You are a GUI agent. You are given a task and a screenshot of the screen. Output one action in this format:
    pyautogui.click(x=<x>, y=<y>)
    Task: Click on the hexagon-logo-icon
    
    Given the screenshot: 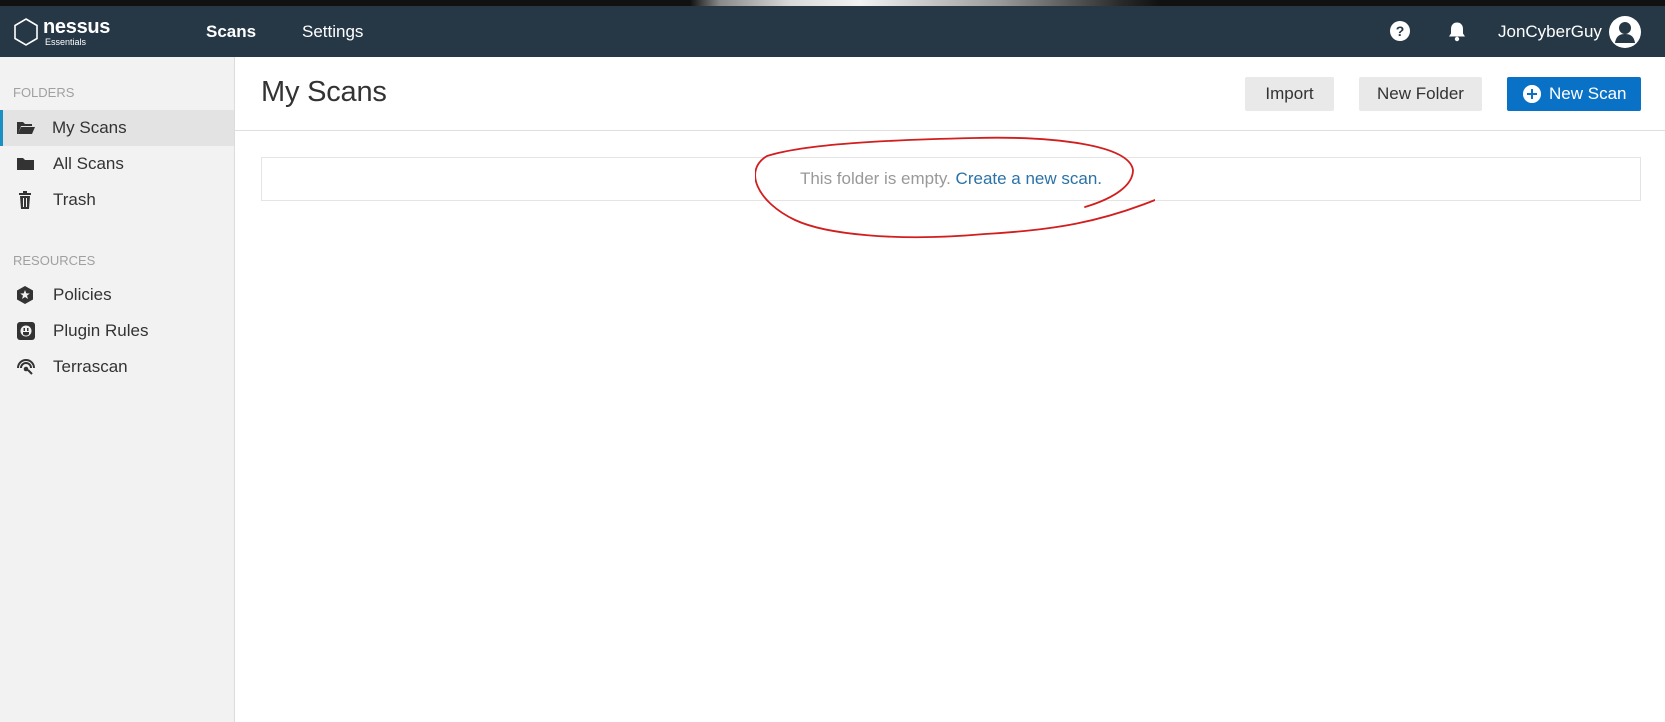 What is the action you would take?
    pyautogui.click(x=26, y=32)
    